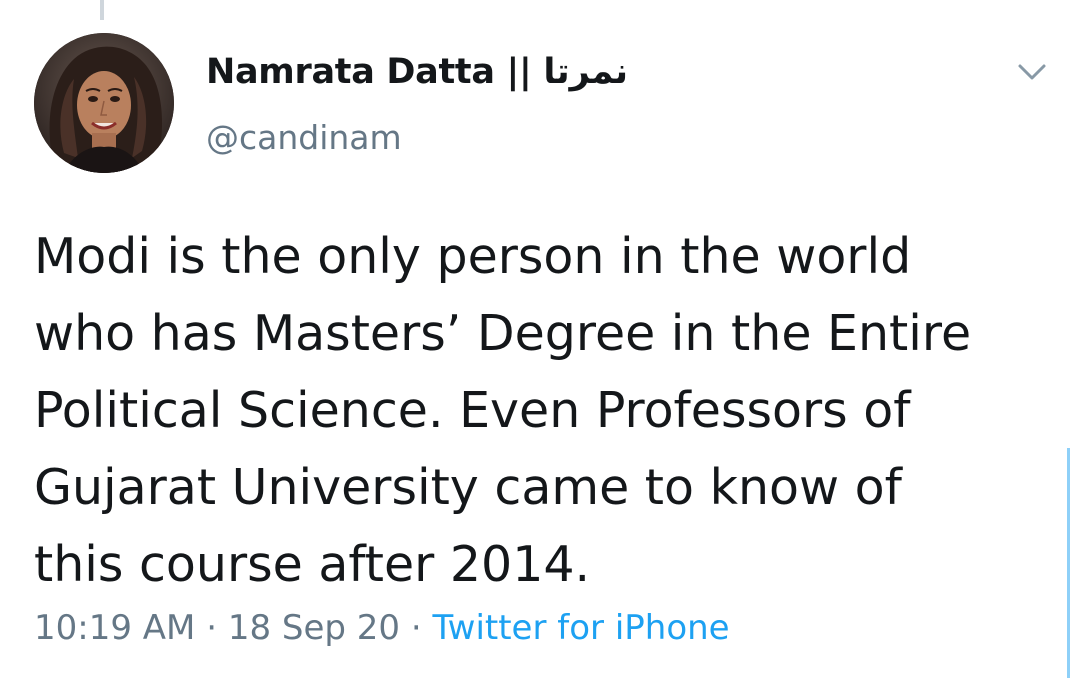 The image size is (1070, 678). What do you see at coordinates (417, 72) in the screenshot?
I see `display-name: Namrata Datta || نمرتا` at bounding box center [417, 72].